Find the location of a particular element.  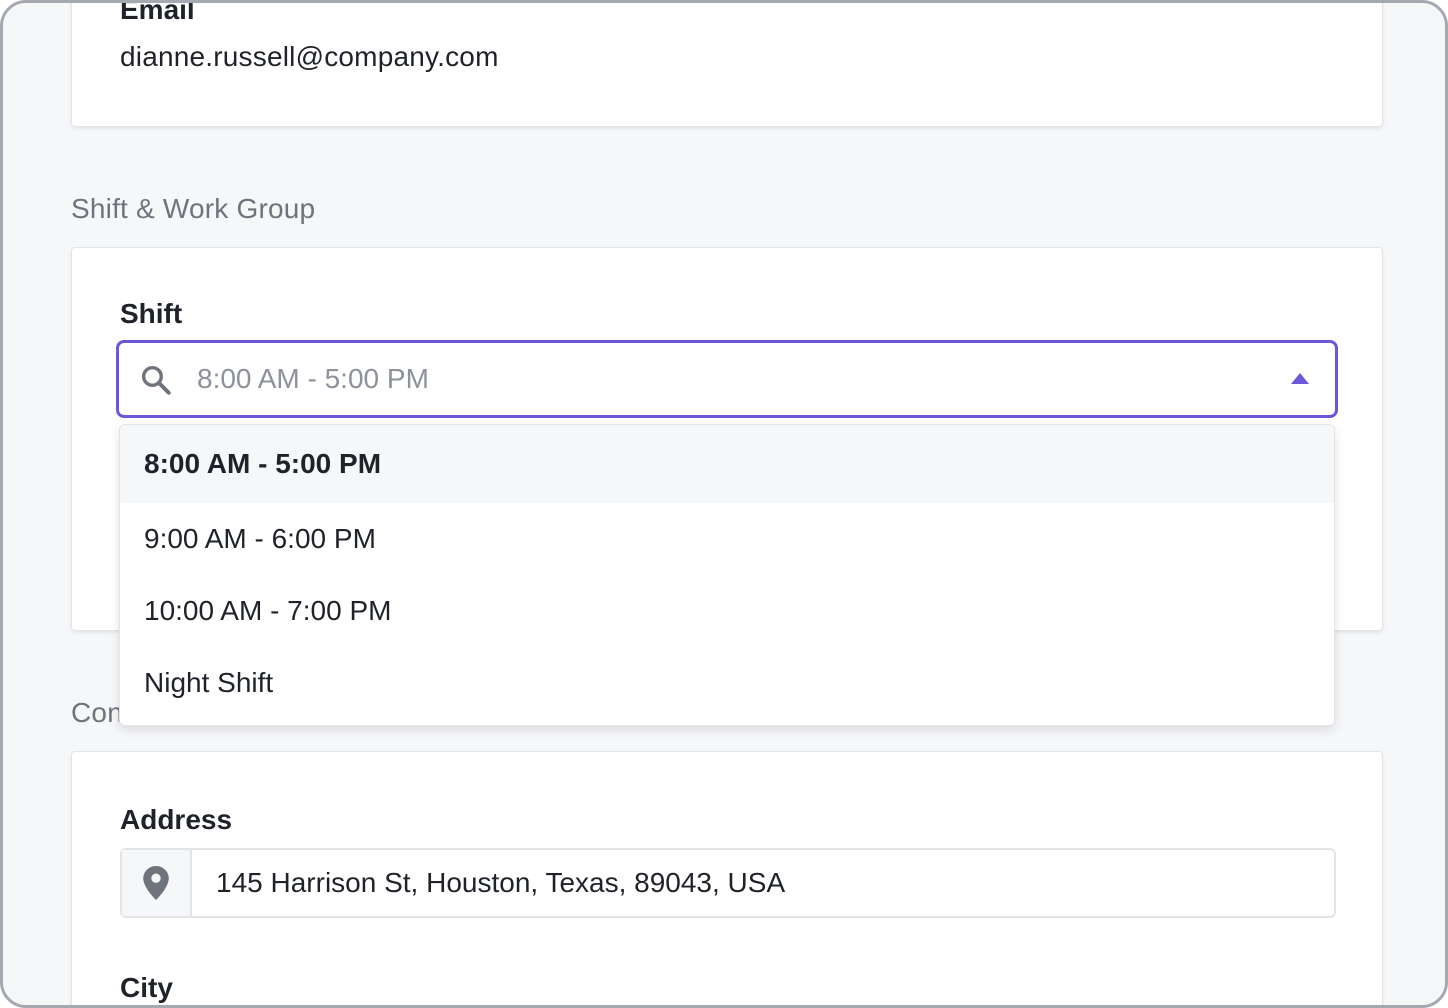

shift-option: Night Shift is located at coordinates (727, 683).